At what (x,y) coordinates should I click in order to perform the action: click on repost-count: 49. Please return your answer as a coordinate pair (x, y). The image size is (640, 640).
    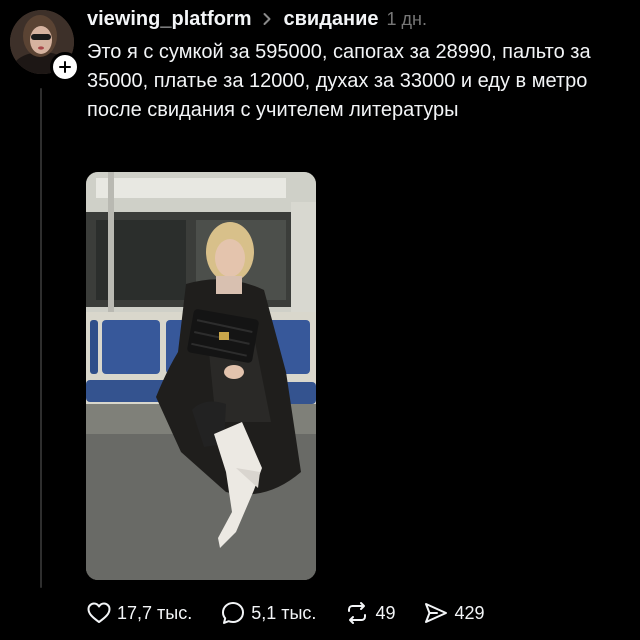
    Looking at the image, I should click on (385, 612).